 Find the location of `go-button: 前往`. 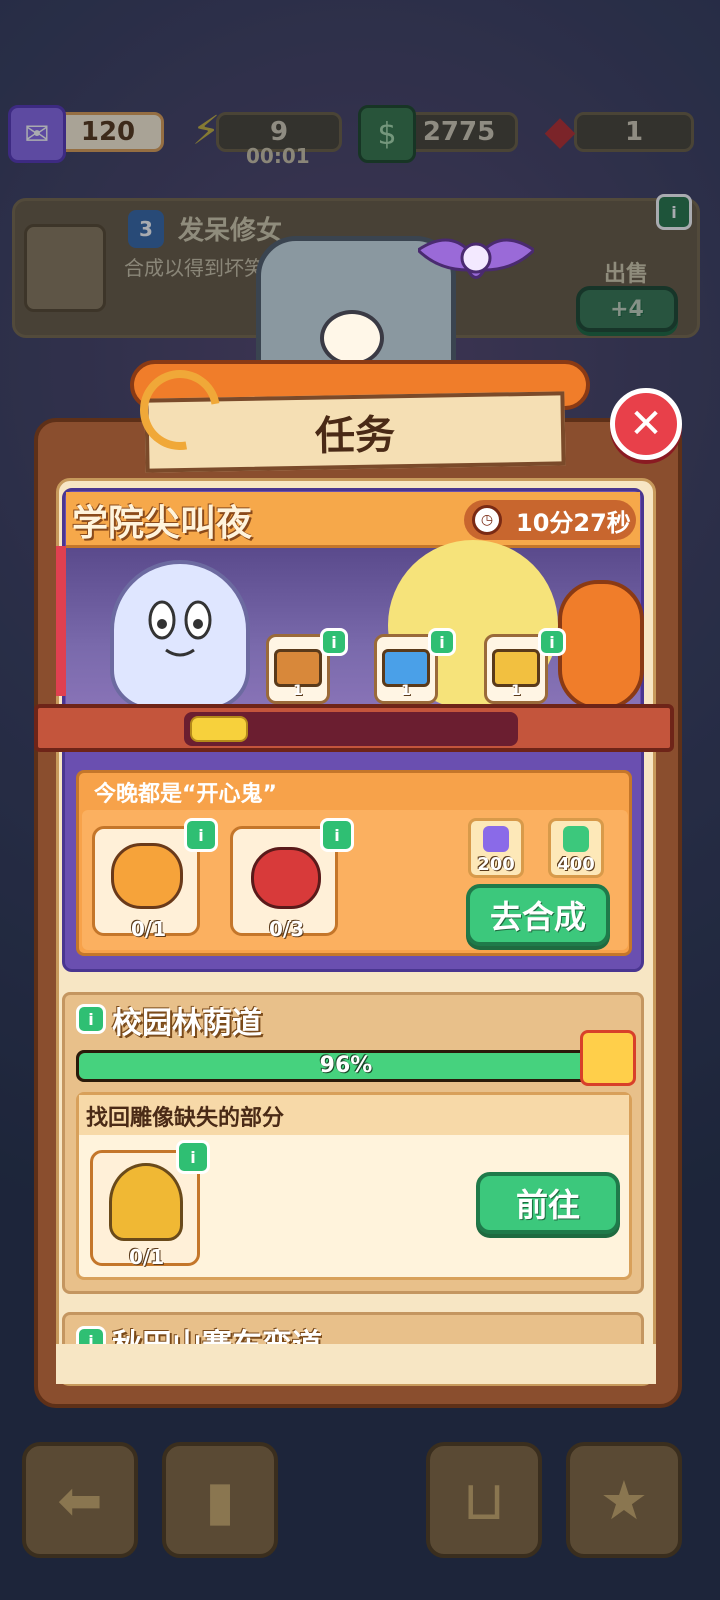

go-button: 前往 is located at coordinates (548, 1203).